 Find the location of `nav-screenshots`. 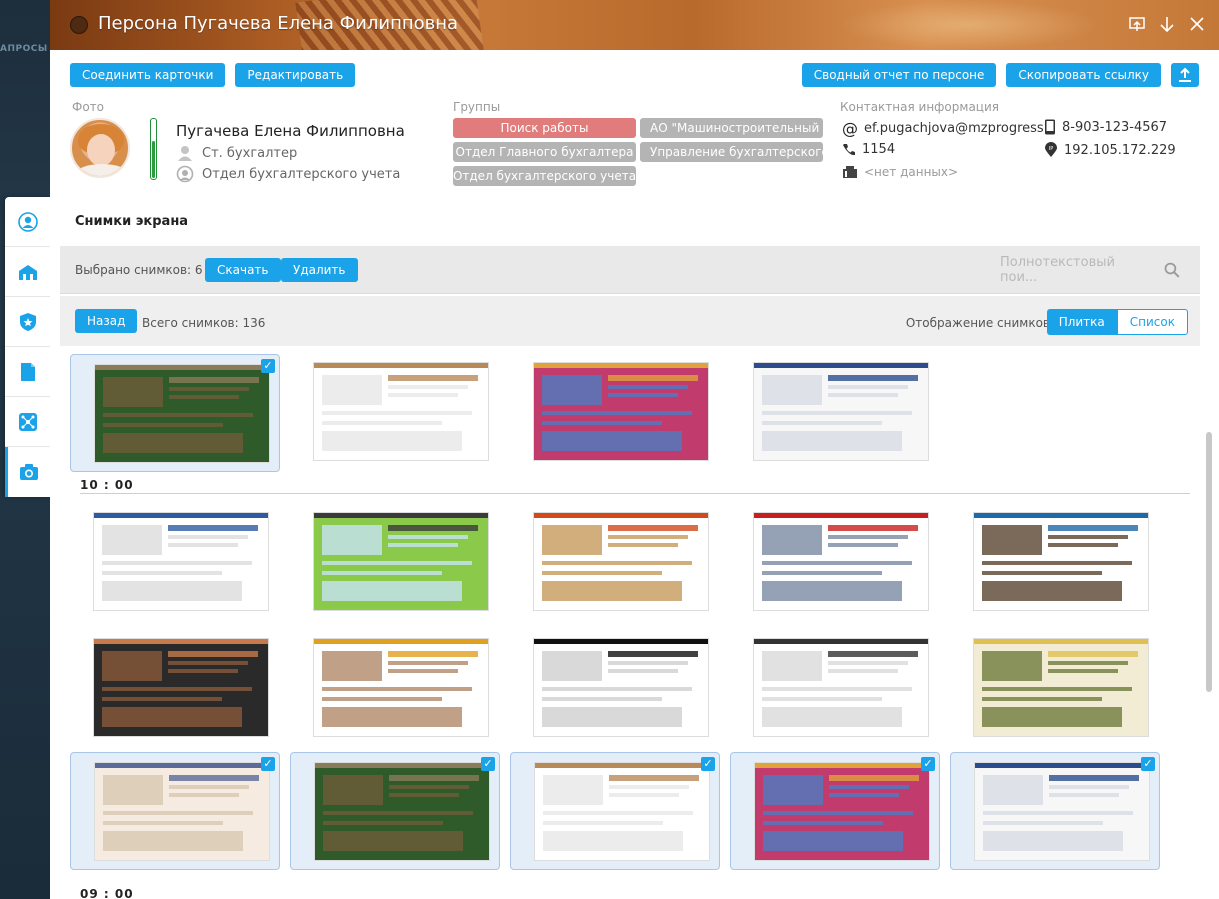

nav-screenshots is located at coordinates (27, 472).